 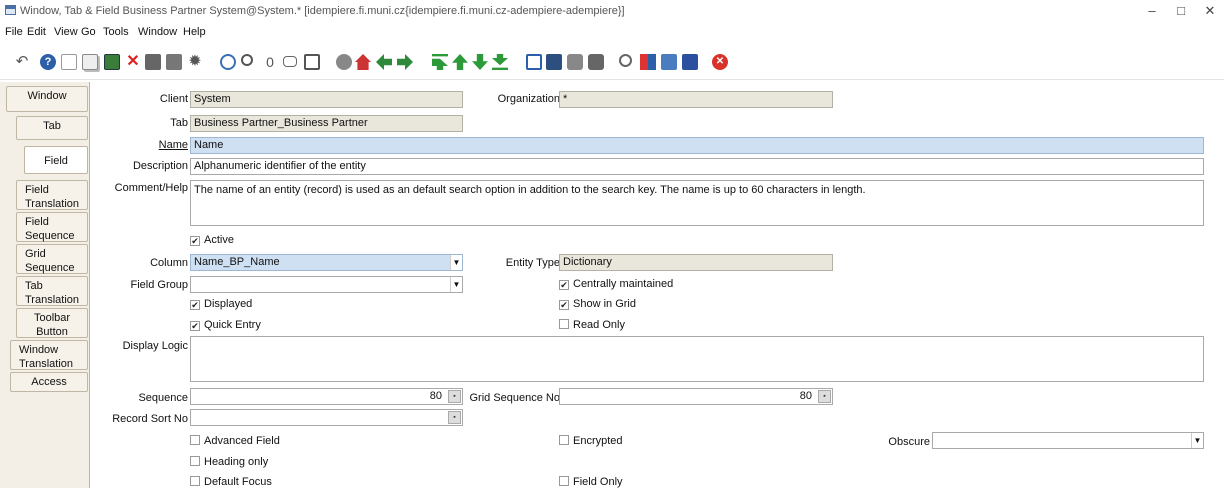 What do you see at coordinates (363, 62) in the screenshot?
I see `home-icon` at bounding box center [363, 62].